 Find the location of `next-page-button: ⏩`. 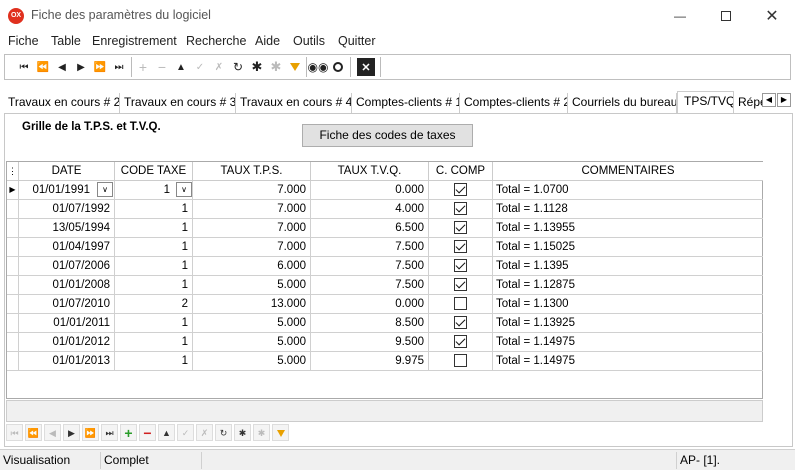

next-page-button: ⏩ is located at coordinates (100, 67).